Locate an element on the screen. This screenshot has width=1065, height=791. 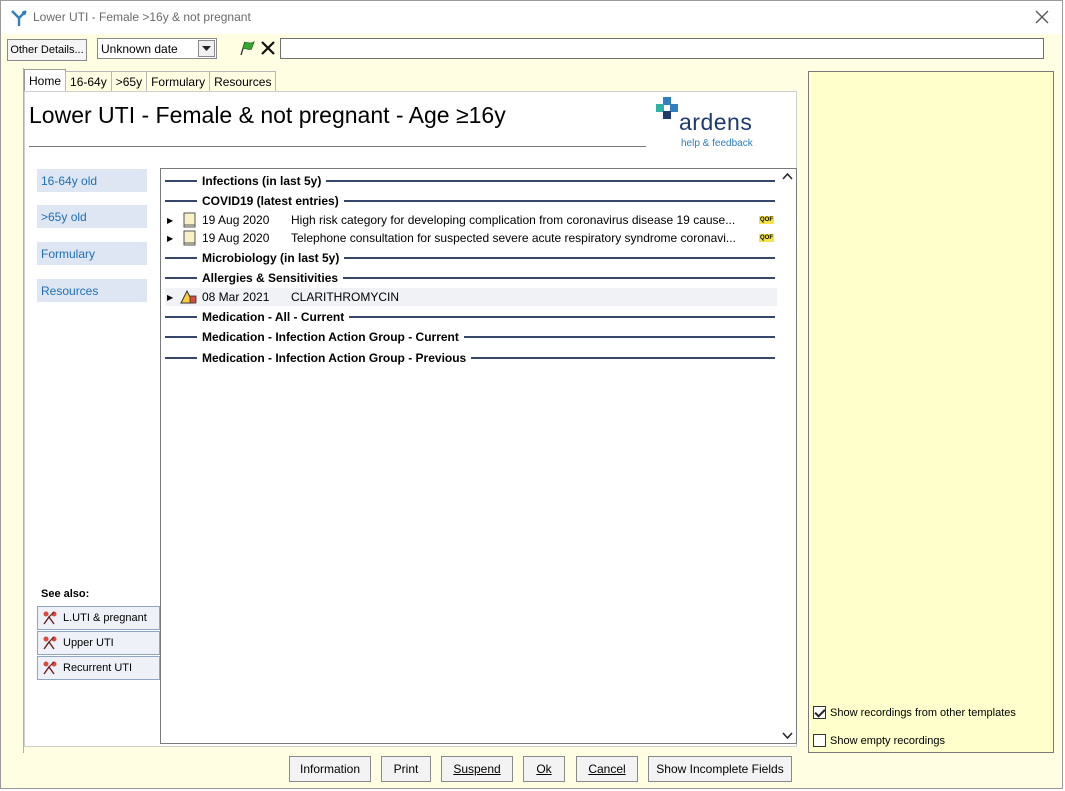
section-title: COVID19 (latest entries) is located at coordinates (270, 201).